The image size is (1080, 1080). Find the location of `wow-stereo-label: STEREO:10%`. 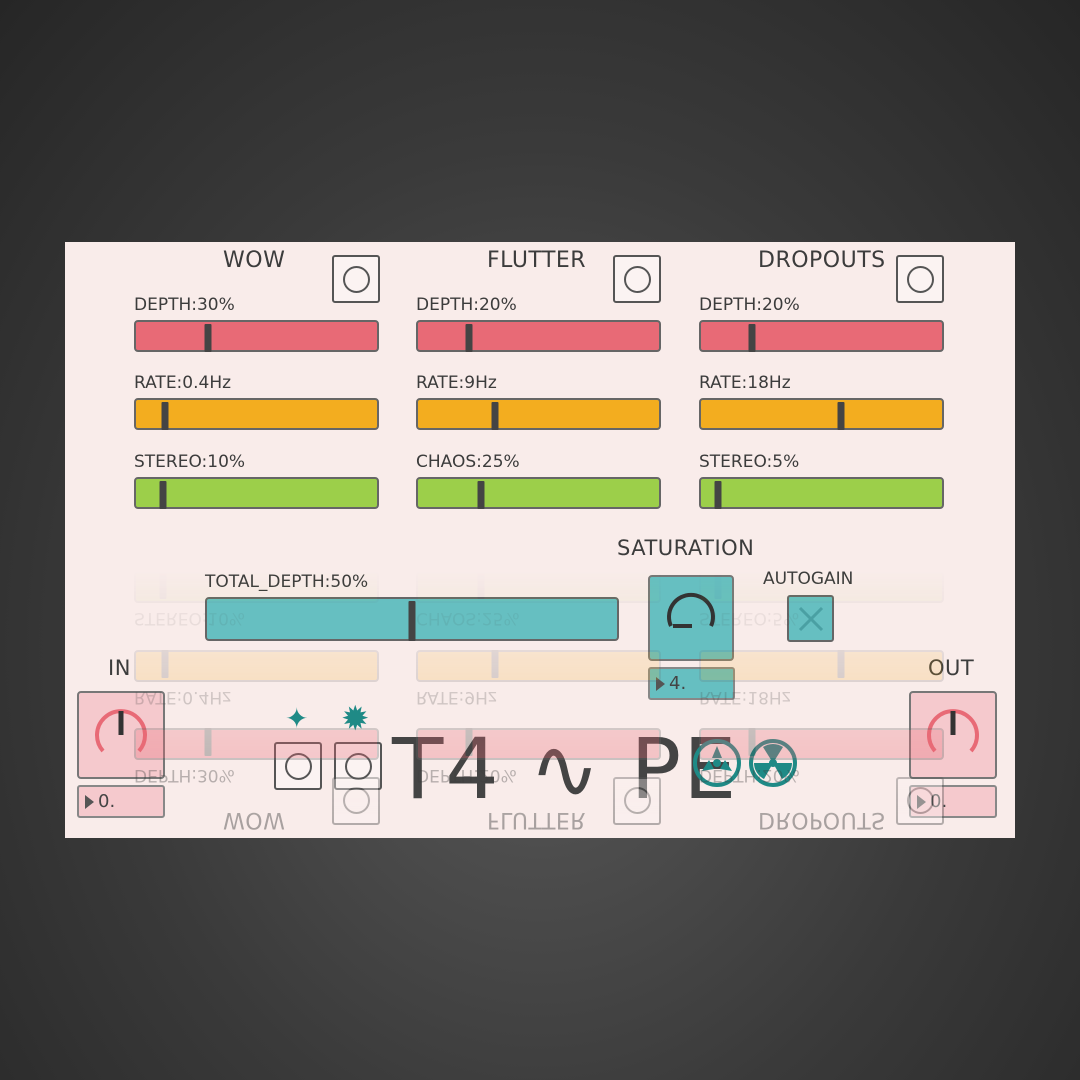

wow-stereo-label: STEREO:10% is located at coordinates (190, 462).